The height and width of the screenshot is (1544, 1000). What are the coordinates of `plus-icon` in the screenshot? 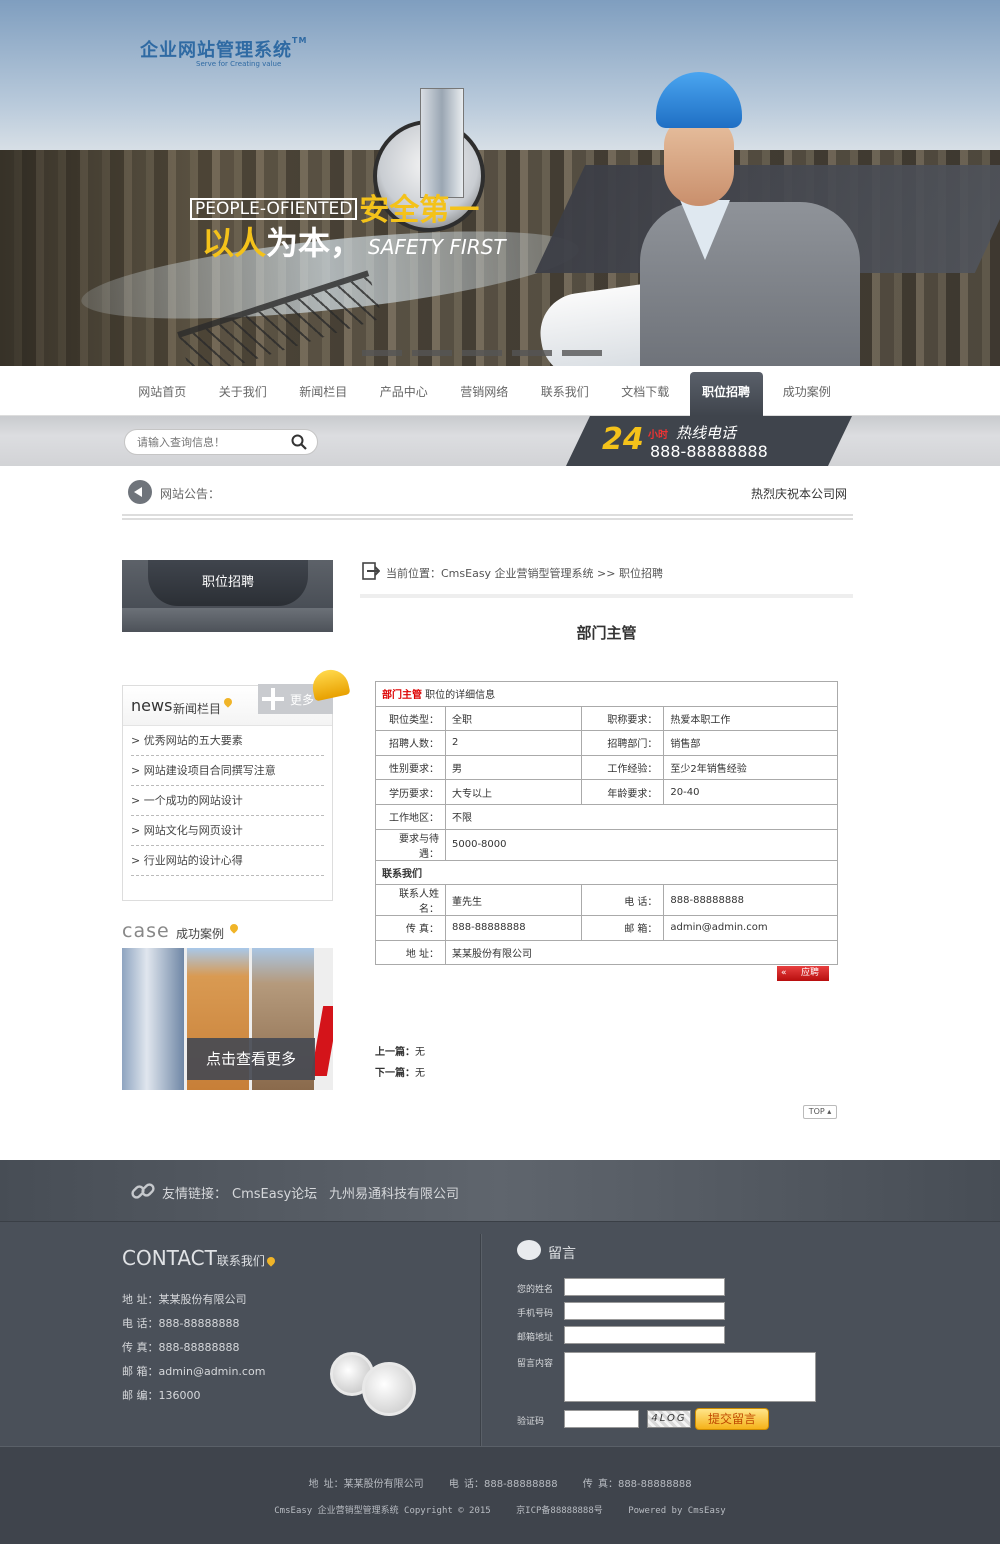 It's located at (273, 699).